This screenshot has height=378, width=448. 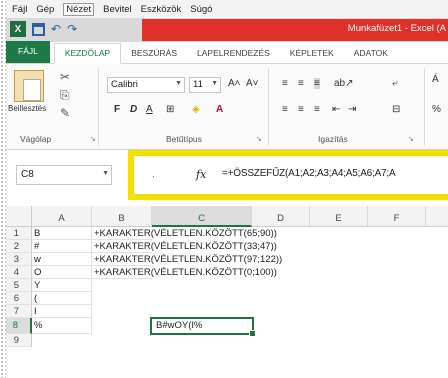 I want to click on font-name-value: Calibri, so click(x=124, y=84).